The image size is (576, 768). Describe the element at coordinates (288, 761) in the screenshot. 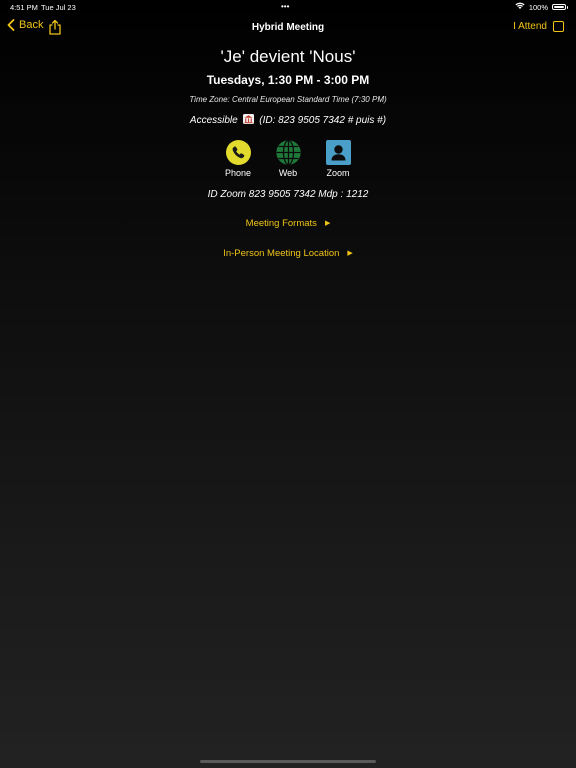

I see `home-indicator` at that location.